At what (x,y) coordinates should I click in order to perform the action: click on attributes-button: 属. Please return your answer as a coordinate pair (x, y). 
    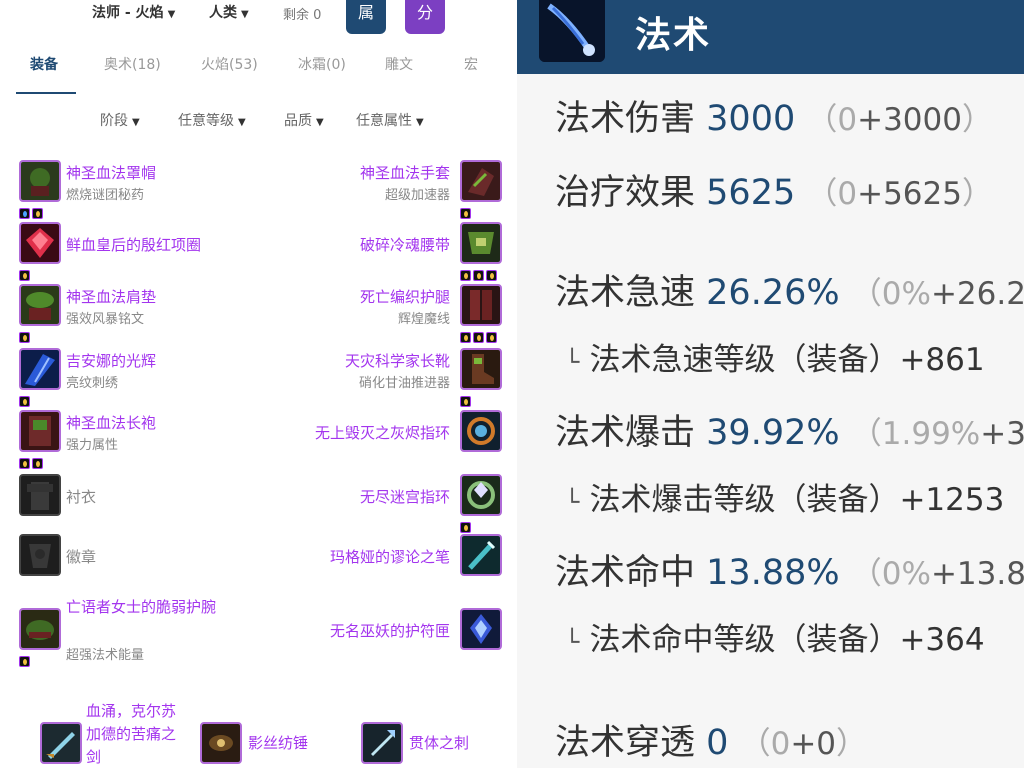
    Looking at the image, I should click on (366, 17).